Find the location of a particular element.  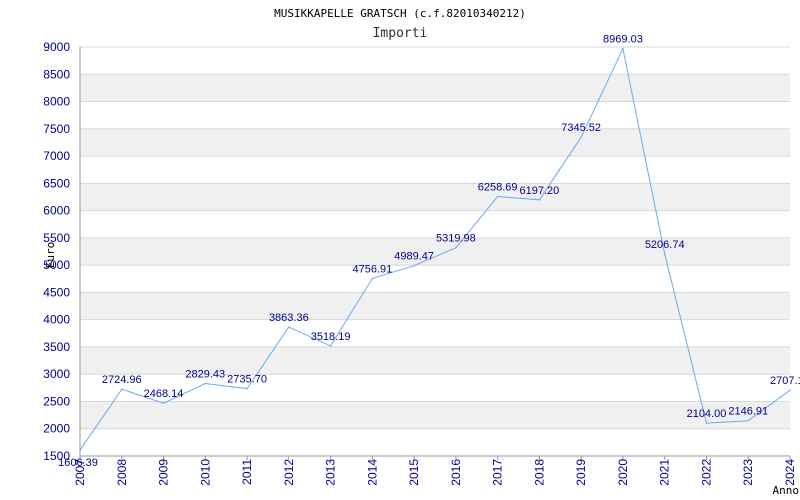

y-tick-label: 6000 is located at coordinates (56, 211).